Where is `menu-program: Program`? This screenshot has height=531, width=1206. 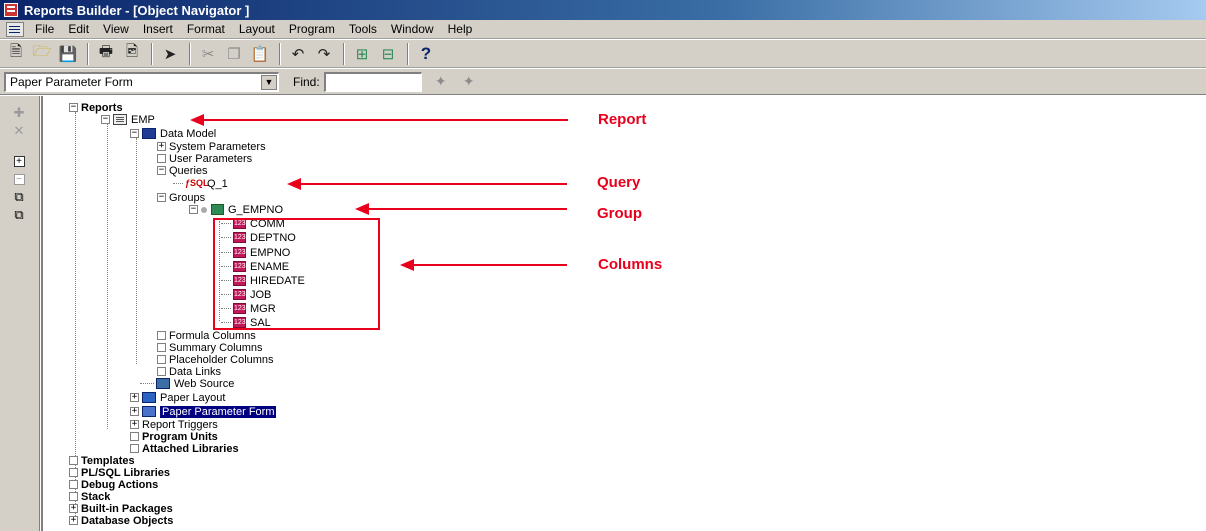
menu-program: Program is located at coordinates (312, 29).